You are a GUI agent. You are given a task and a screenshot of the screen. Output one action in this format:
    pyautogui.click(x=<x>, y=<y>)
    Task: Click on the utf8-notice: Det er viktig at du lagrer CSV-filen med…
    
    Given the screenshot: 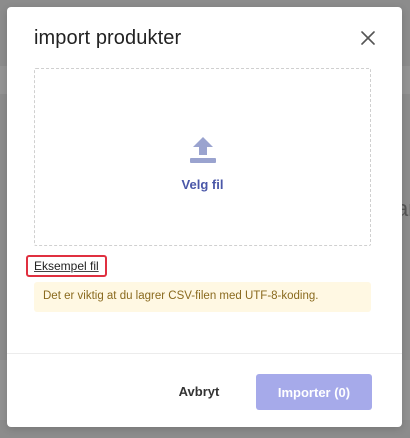 What is the action you would take?
    pyautogui.click(x=202, y=297)
    